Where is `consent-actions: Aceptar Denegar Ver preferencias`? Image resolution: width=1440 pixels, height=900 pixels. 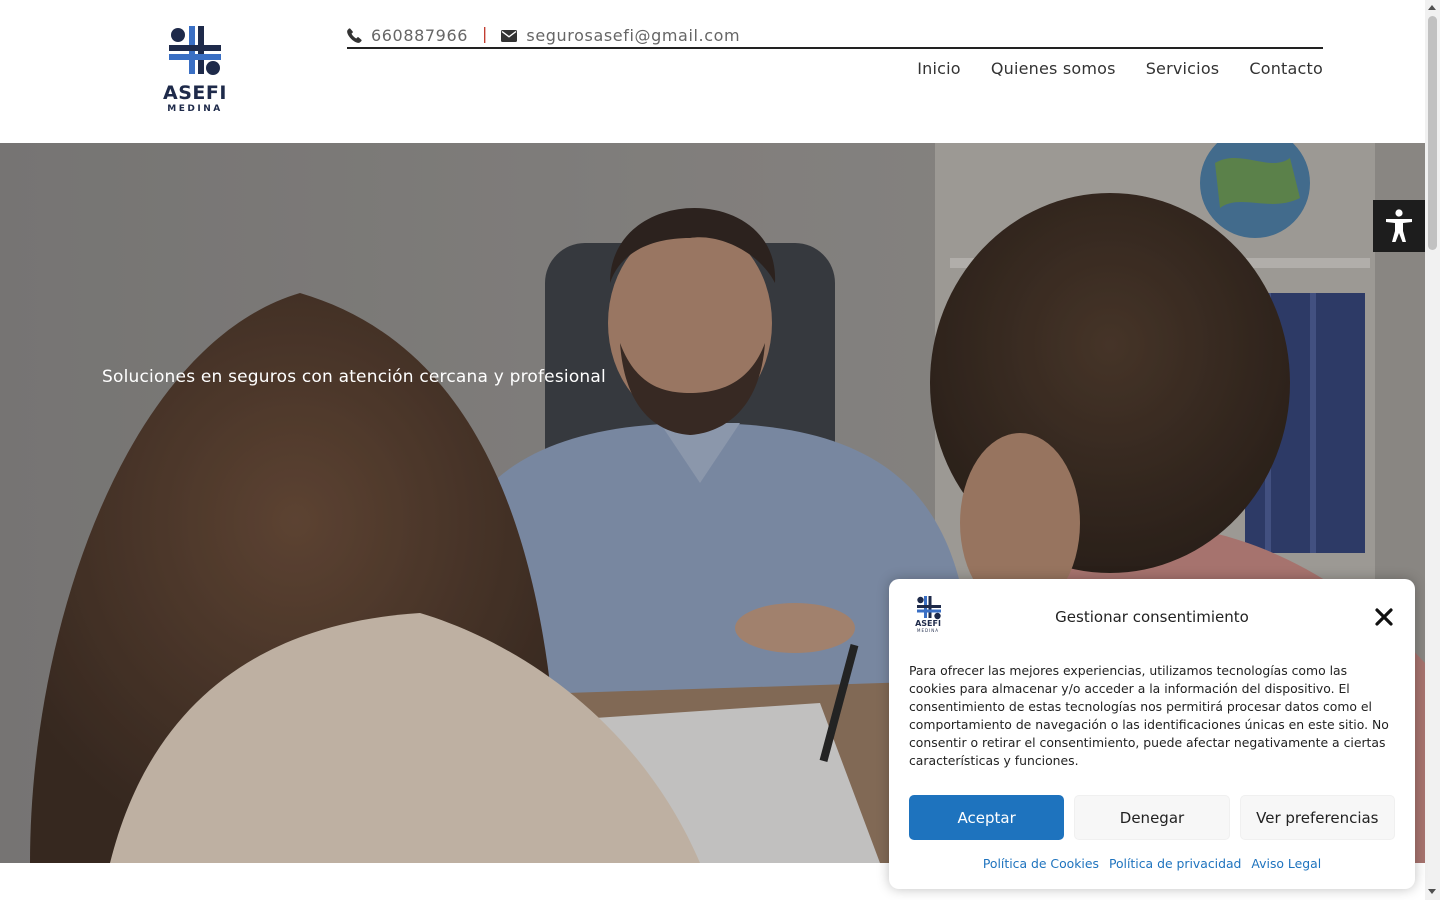 consent-actions: Aceptar Denegar Ver preferencias is located at coordinates (1152, 817).